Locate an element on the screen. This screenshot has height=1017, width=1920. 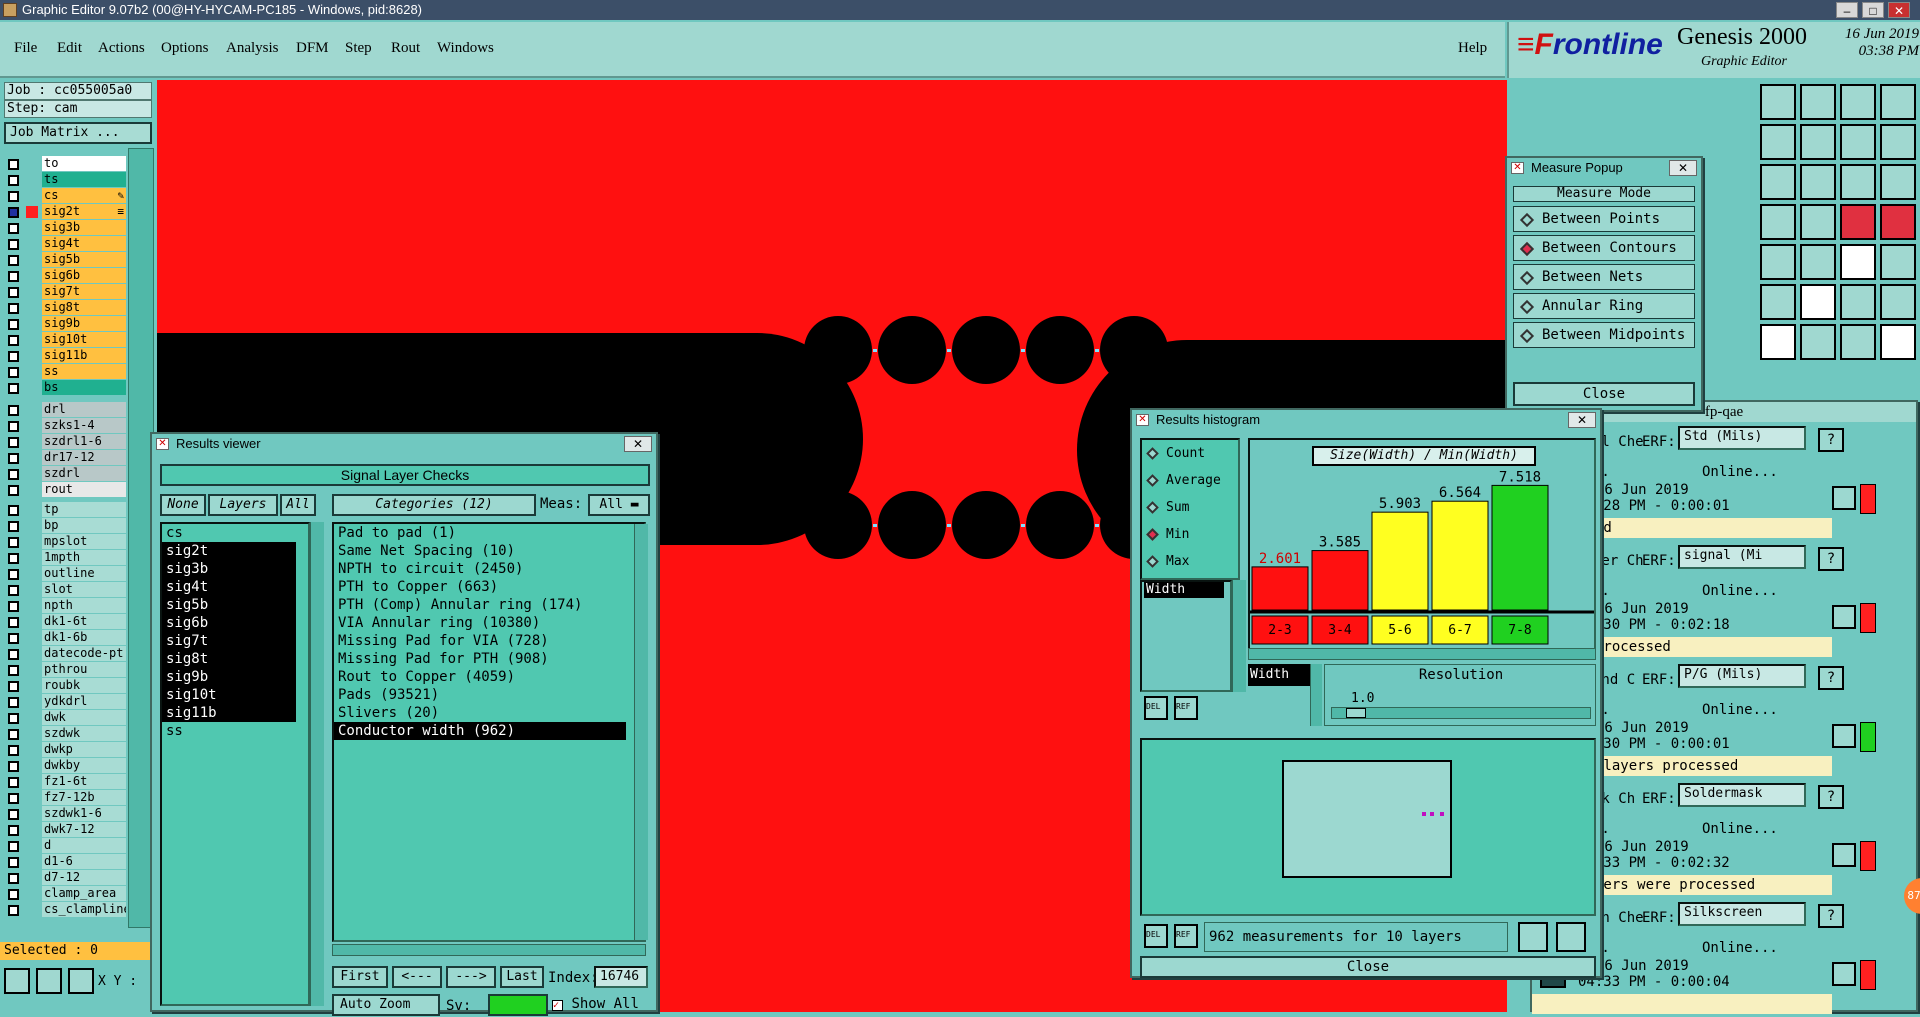
result-layer-item: sig10t is located at coordinates (229, 695).